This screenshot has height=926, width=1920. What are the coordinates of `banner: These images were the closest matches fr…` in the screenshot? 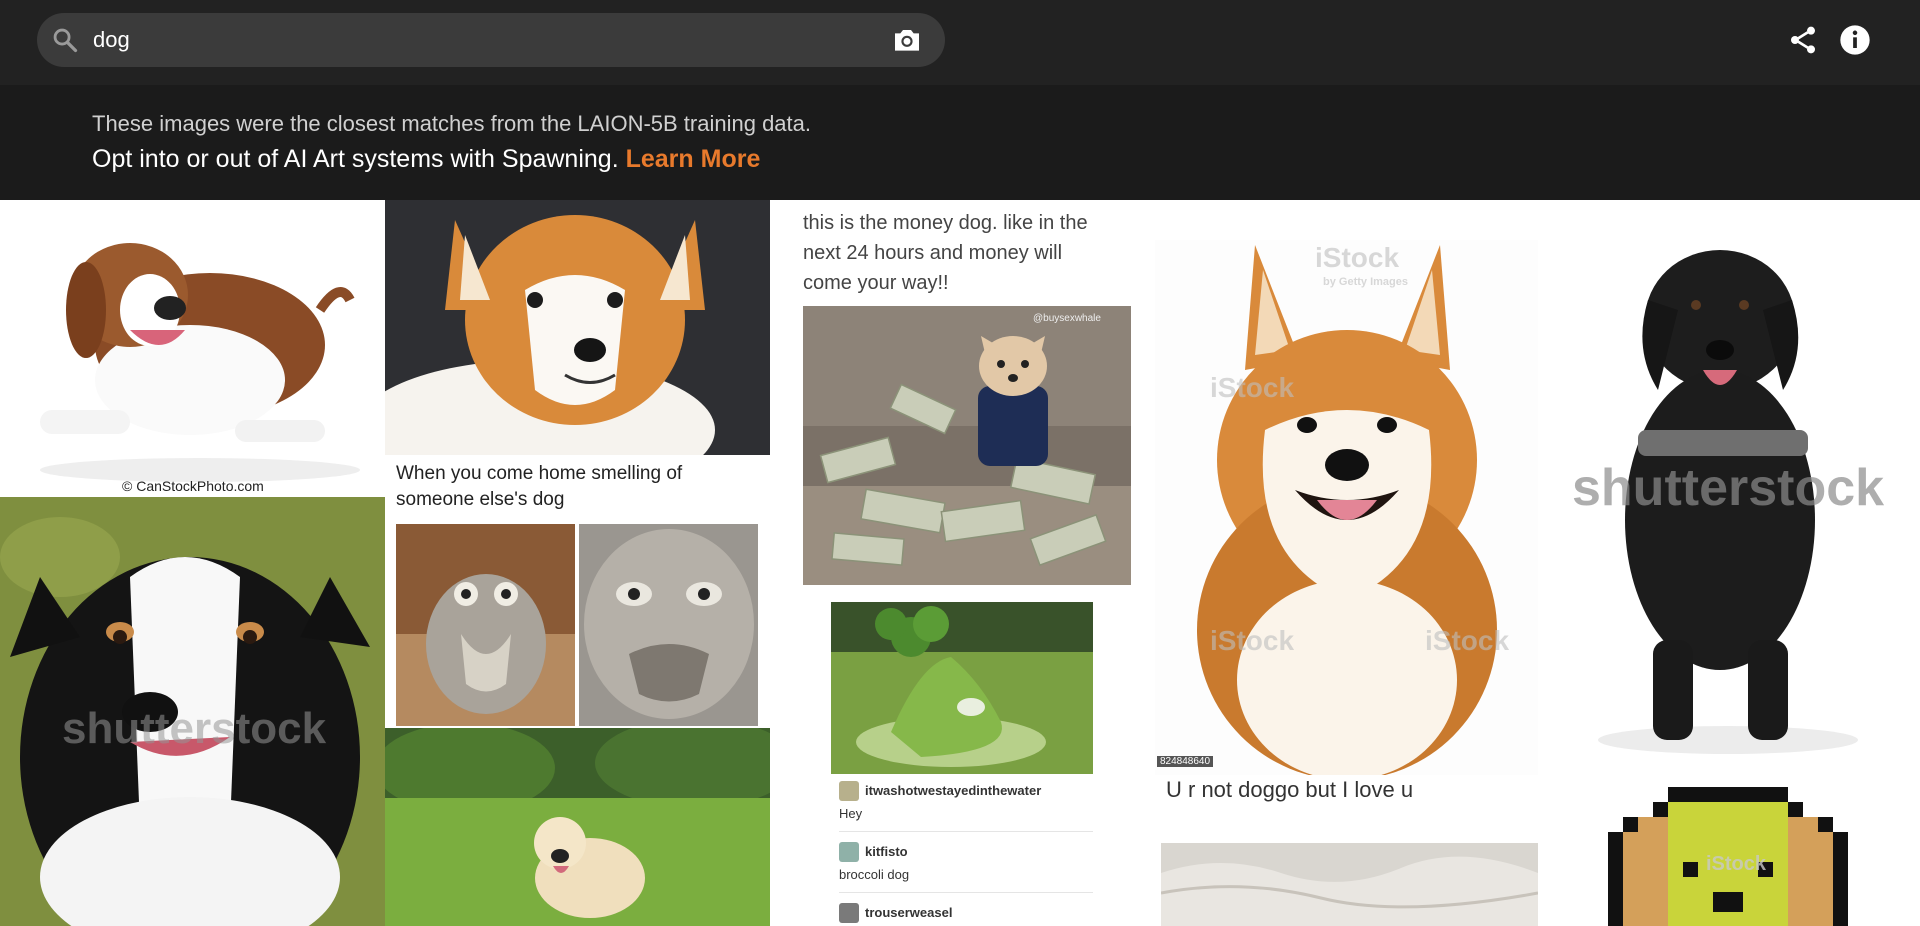 It's located at (960, 142).